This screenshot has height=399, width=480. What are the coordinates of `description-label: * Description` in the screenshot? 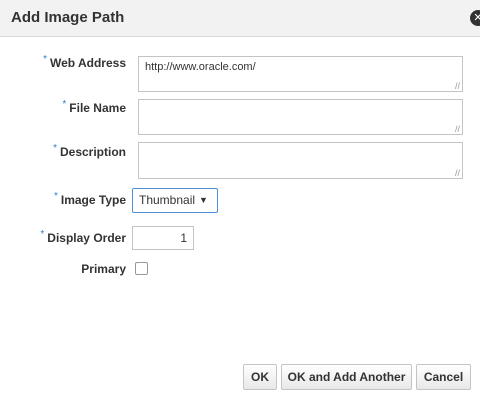 It's located at (89, 151).